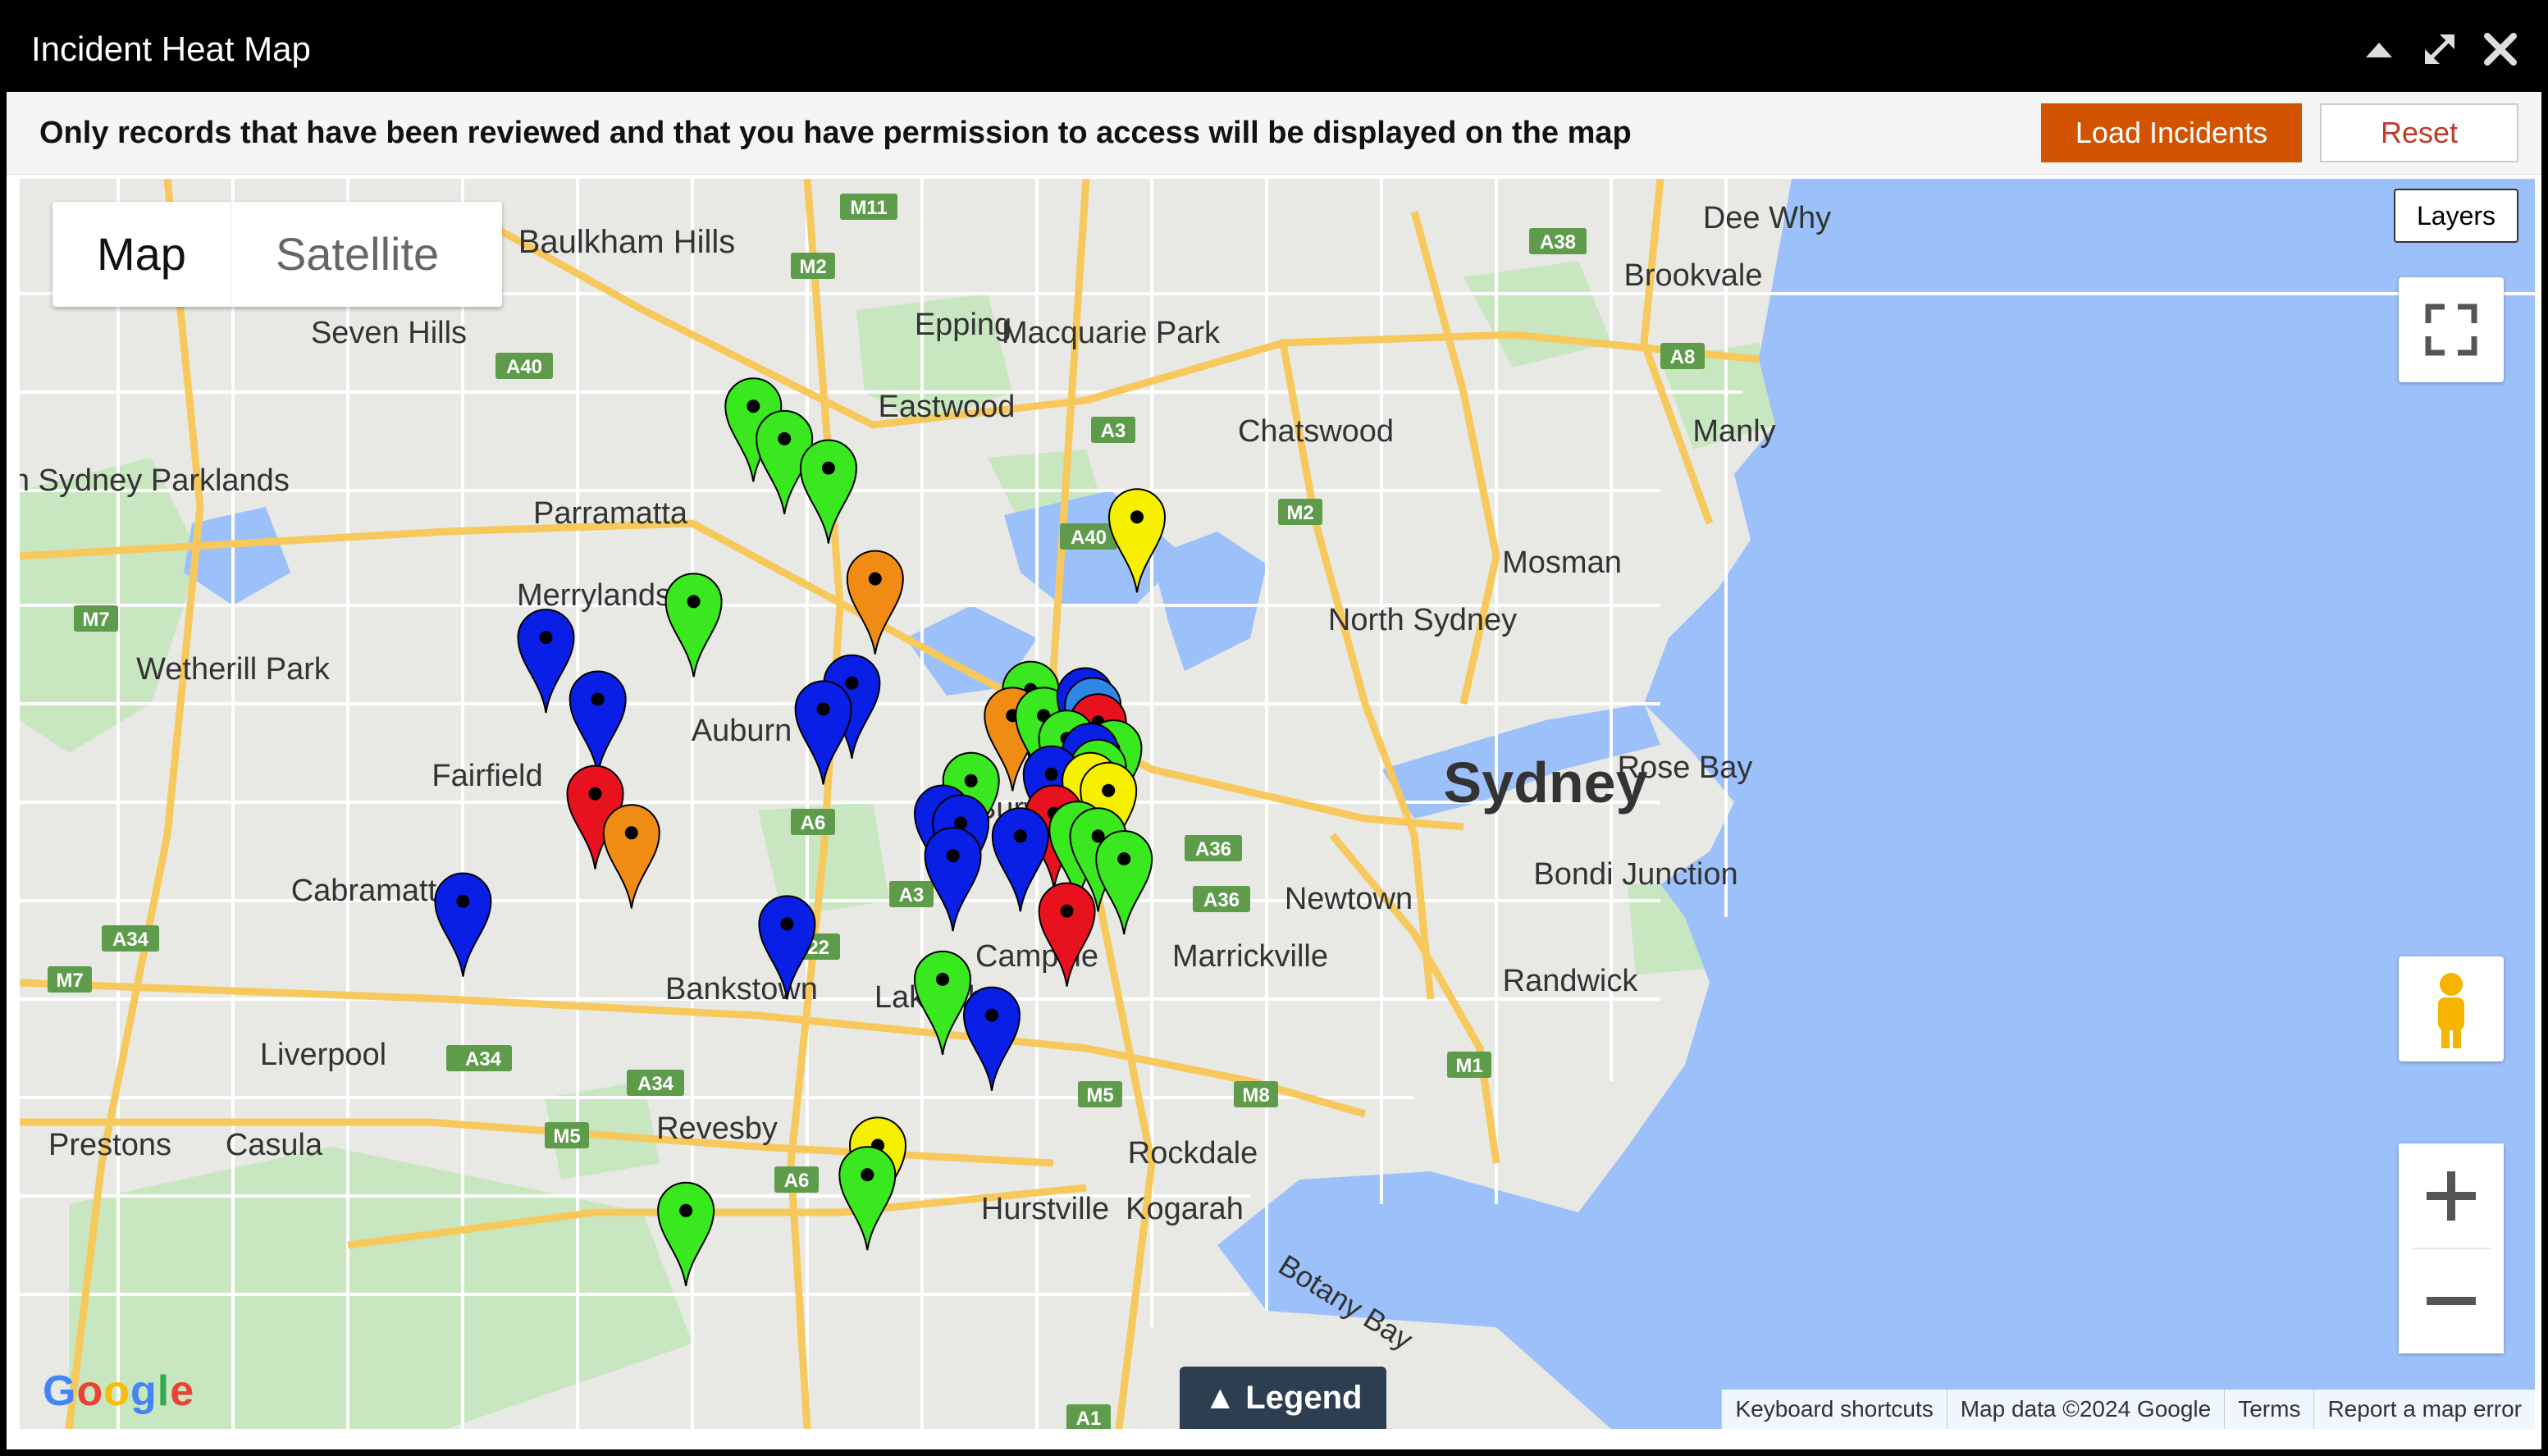 Image resolution: width=2548 pixels, height=1456 pixels. What do you see at coordinates (171, 49) in the screenshot?
I see `window-title: Incident Heat Map` at bounding box center [171, 49].